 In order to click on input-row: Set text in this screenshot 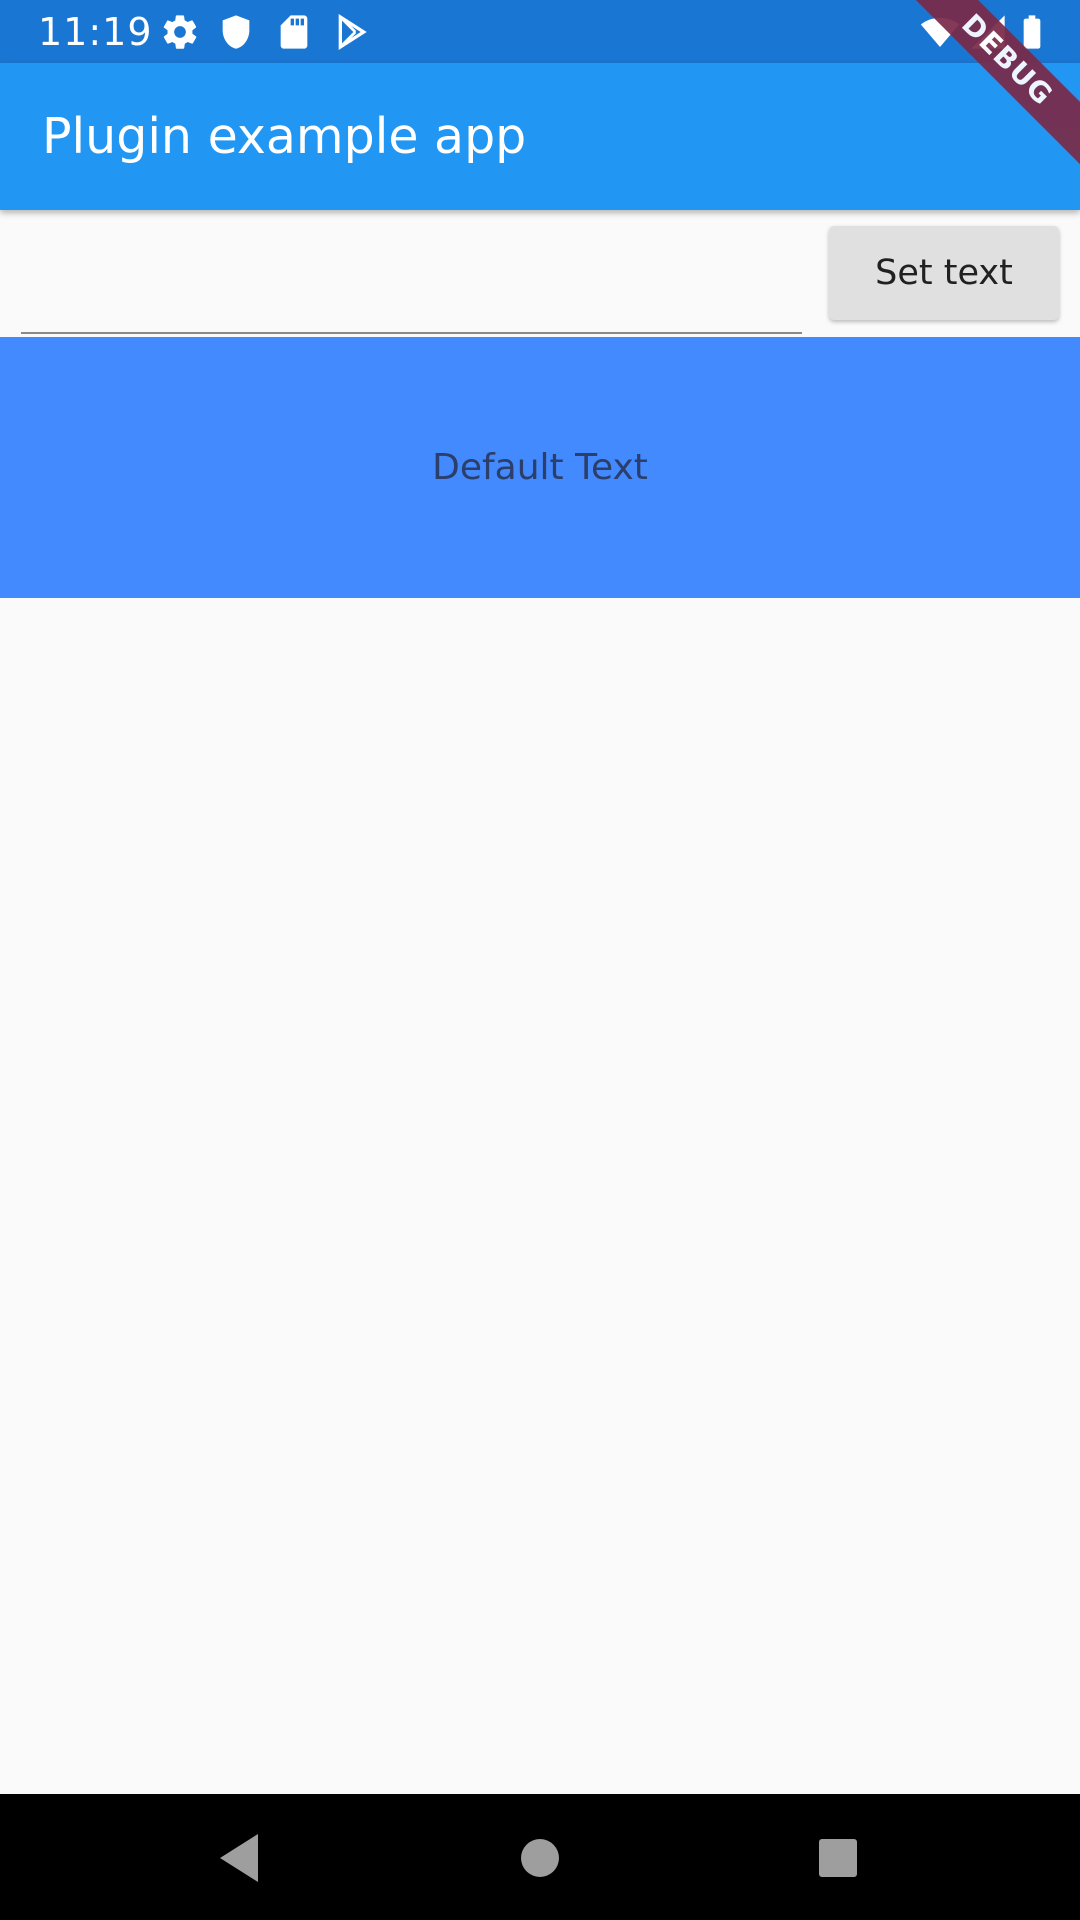, I will do `click(540, 273)`.